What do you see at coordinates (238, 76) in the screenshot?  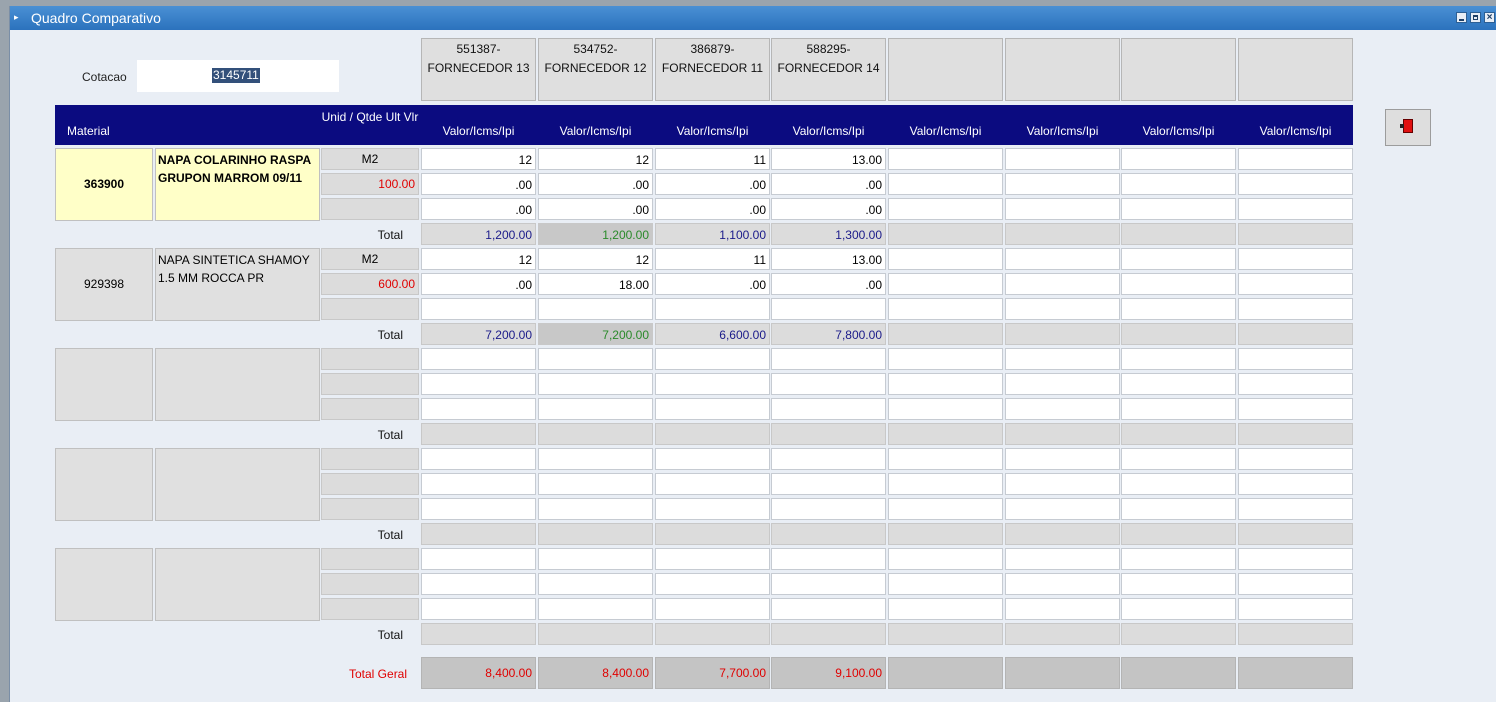 I see `cotacao-input: 3145711` at bounding box center [238, 76].